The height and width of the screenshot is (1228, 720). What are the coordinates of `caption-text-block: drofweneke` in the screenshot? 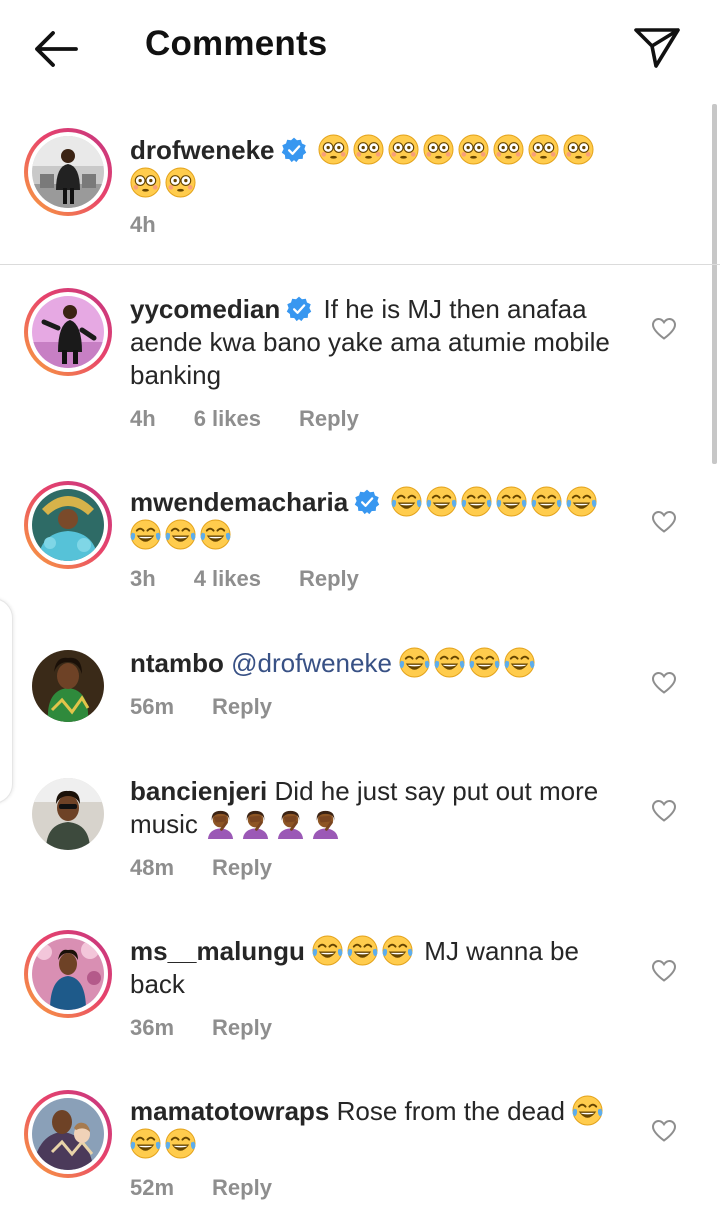 It's located at (380, 167).